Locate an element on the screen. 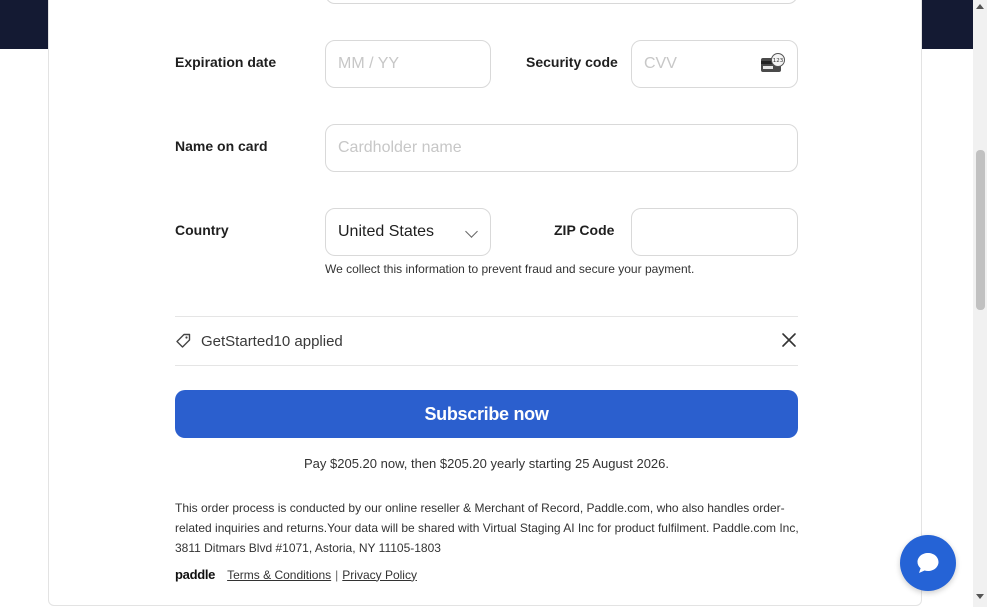 The height and width of the screenshot is (607, 987). card-cvv-icon: 123 is located at coordinates (773, 62).